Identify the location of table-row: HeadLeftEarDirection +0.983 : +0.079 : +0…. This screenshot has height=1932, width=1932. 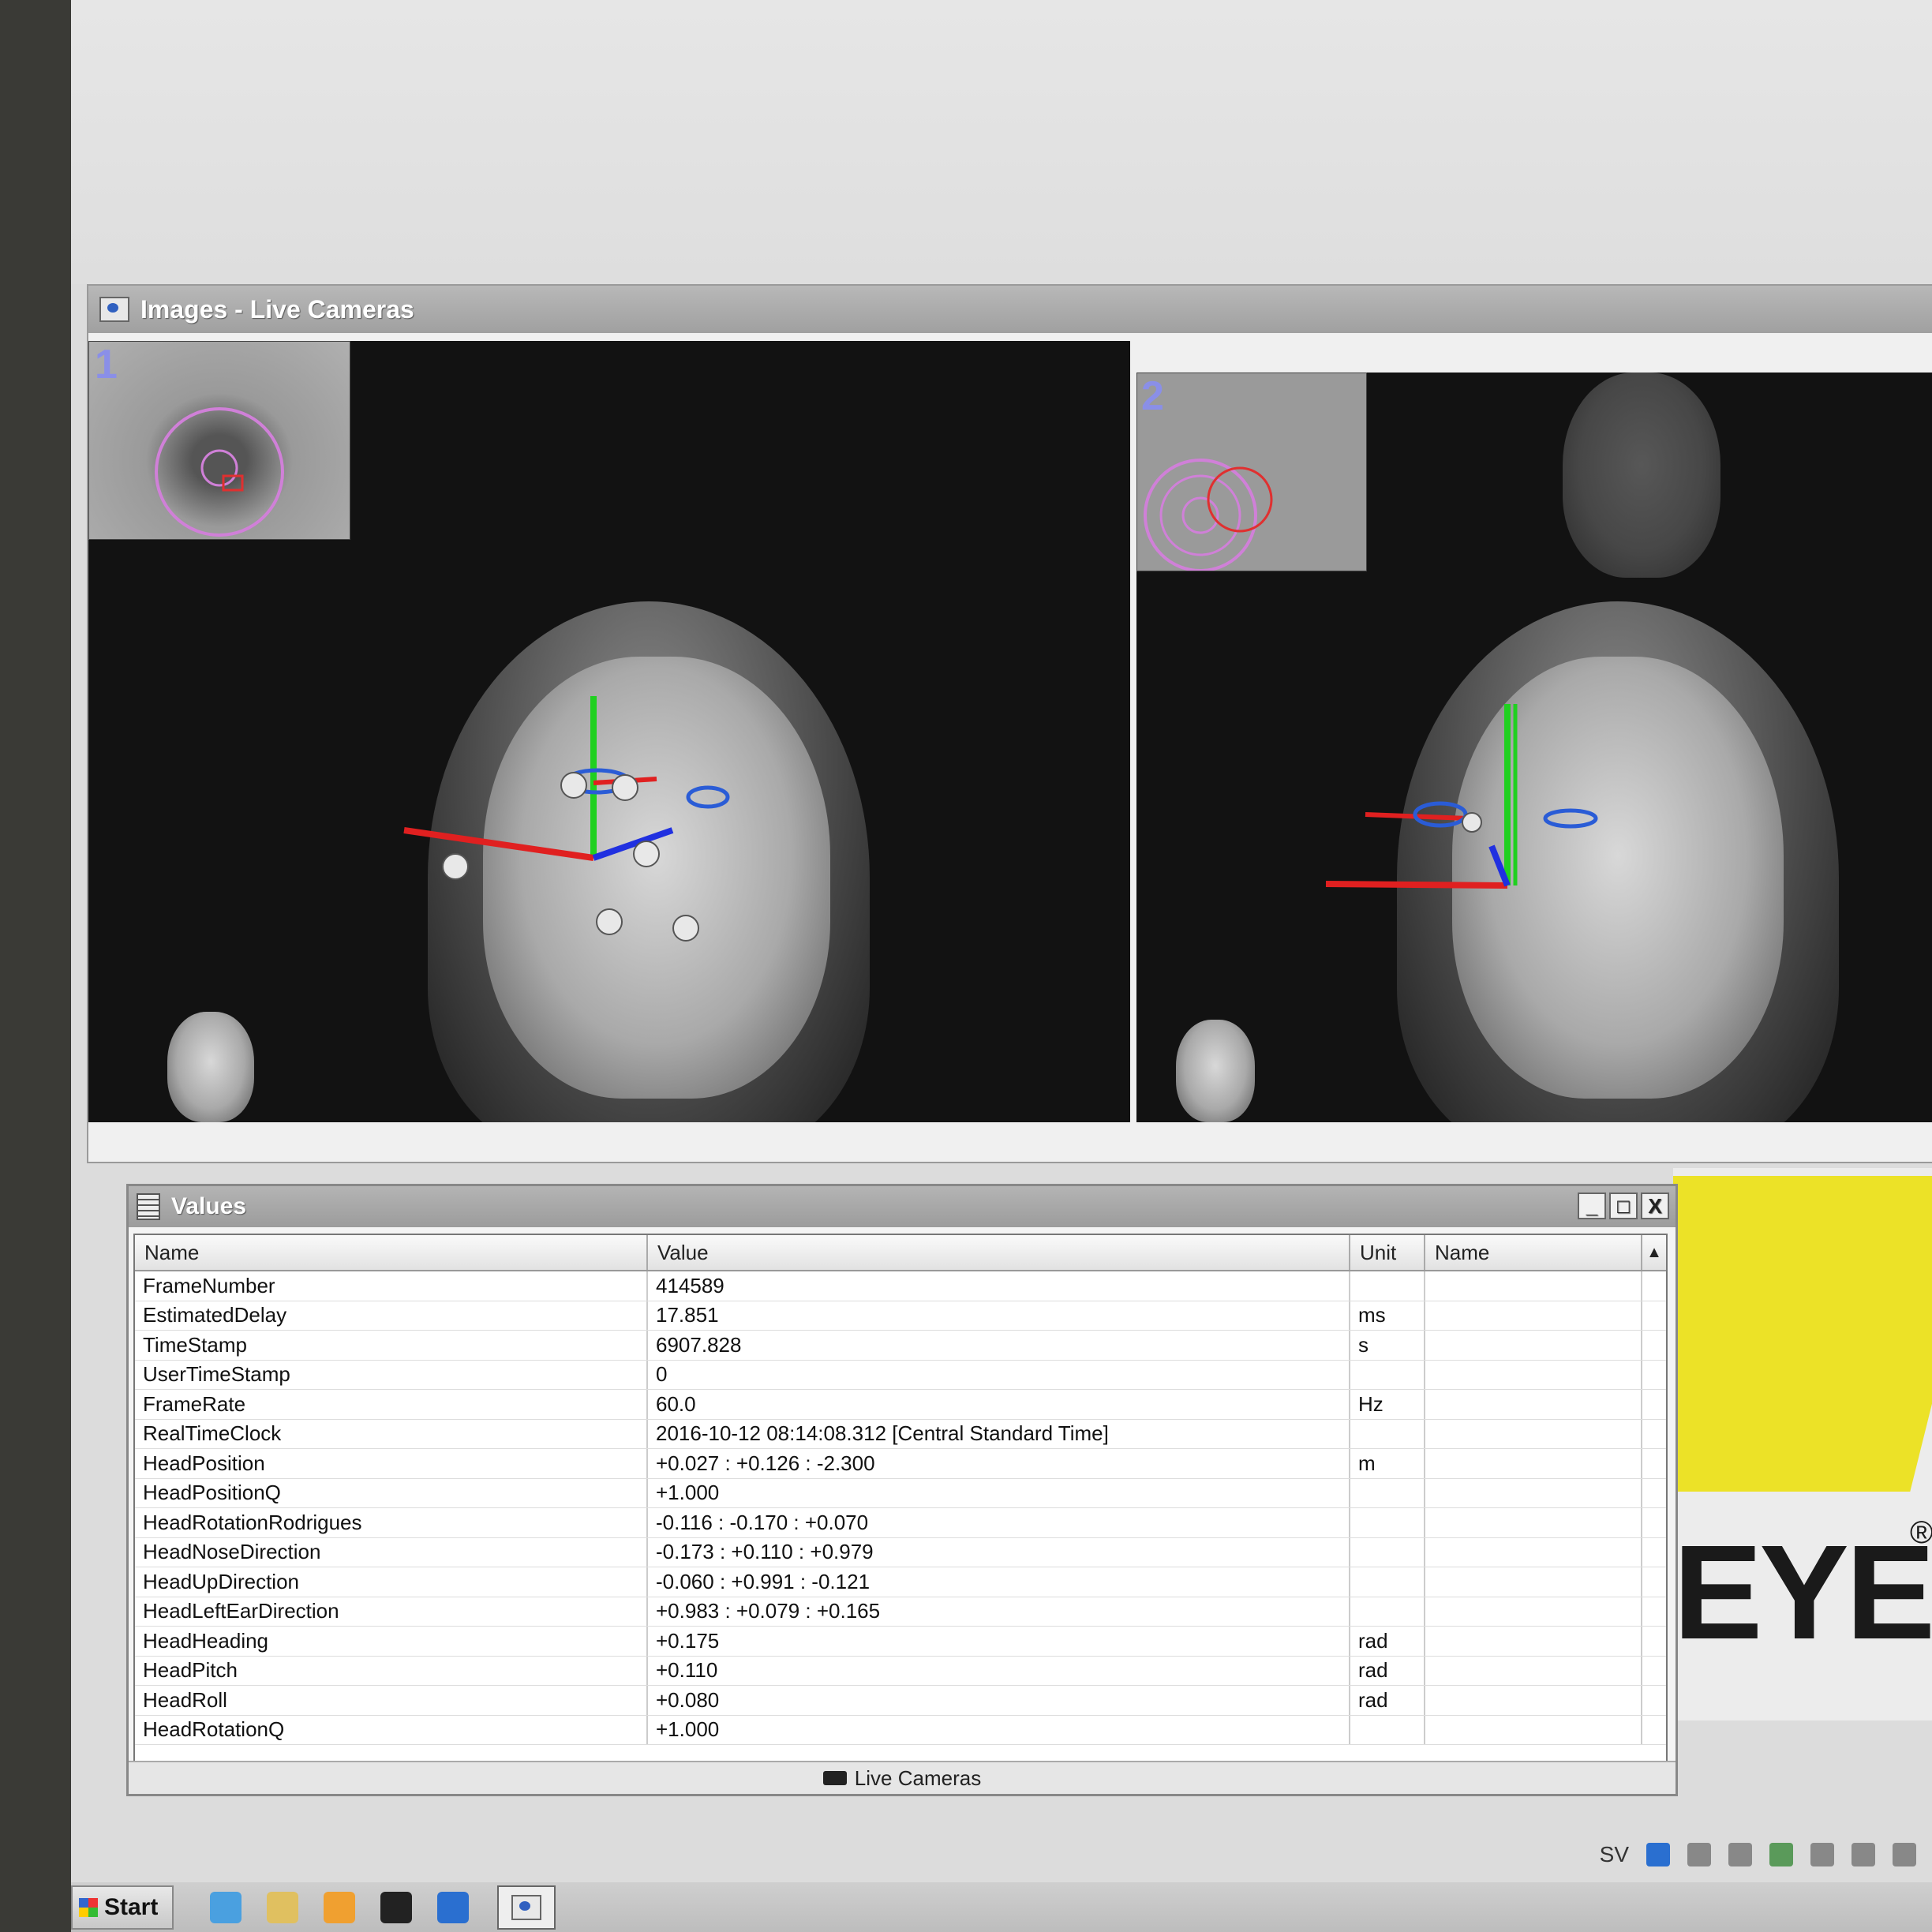
(900, 1612).